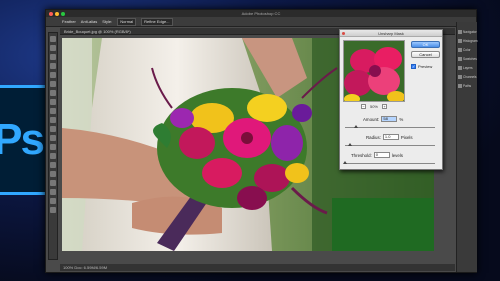 The height and width of the screenshot is (281, 500). What do you see at coordinates (22, 139) in the screenshot?
I see `logo-text: Ps` at bounding box center [22, 139].